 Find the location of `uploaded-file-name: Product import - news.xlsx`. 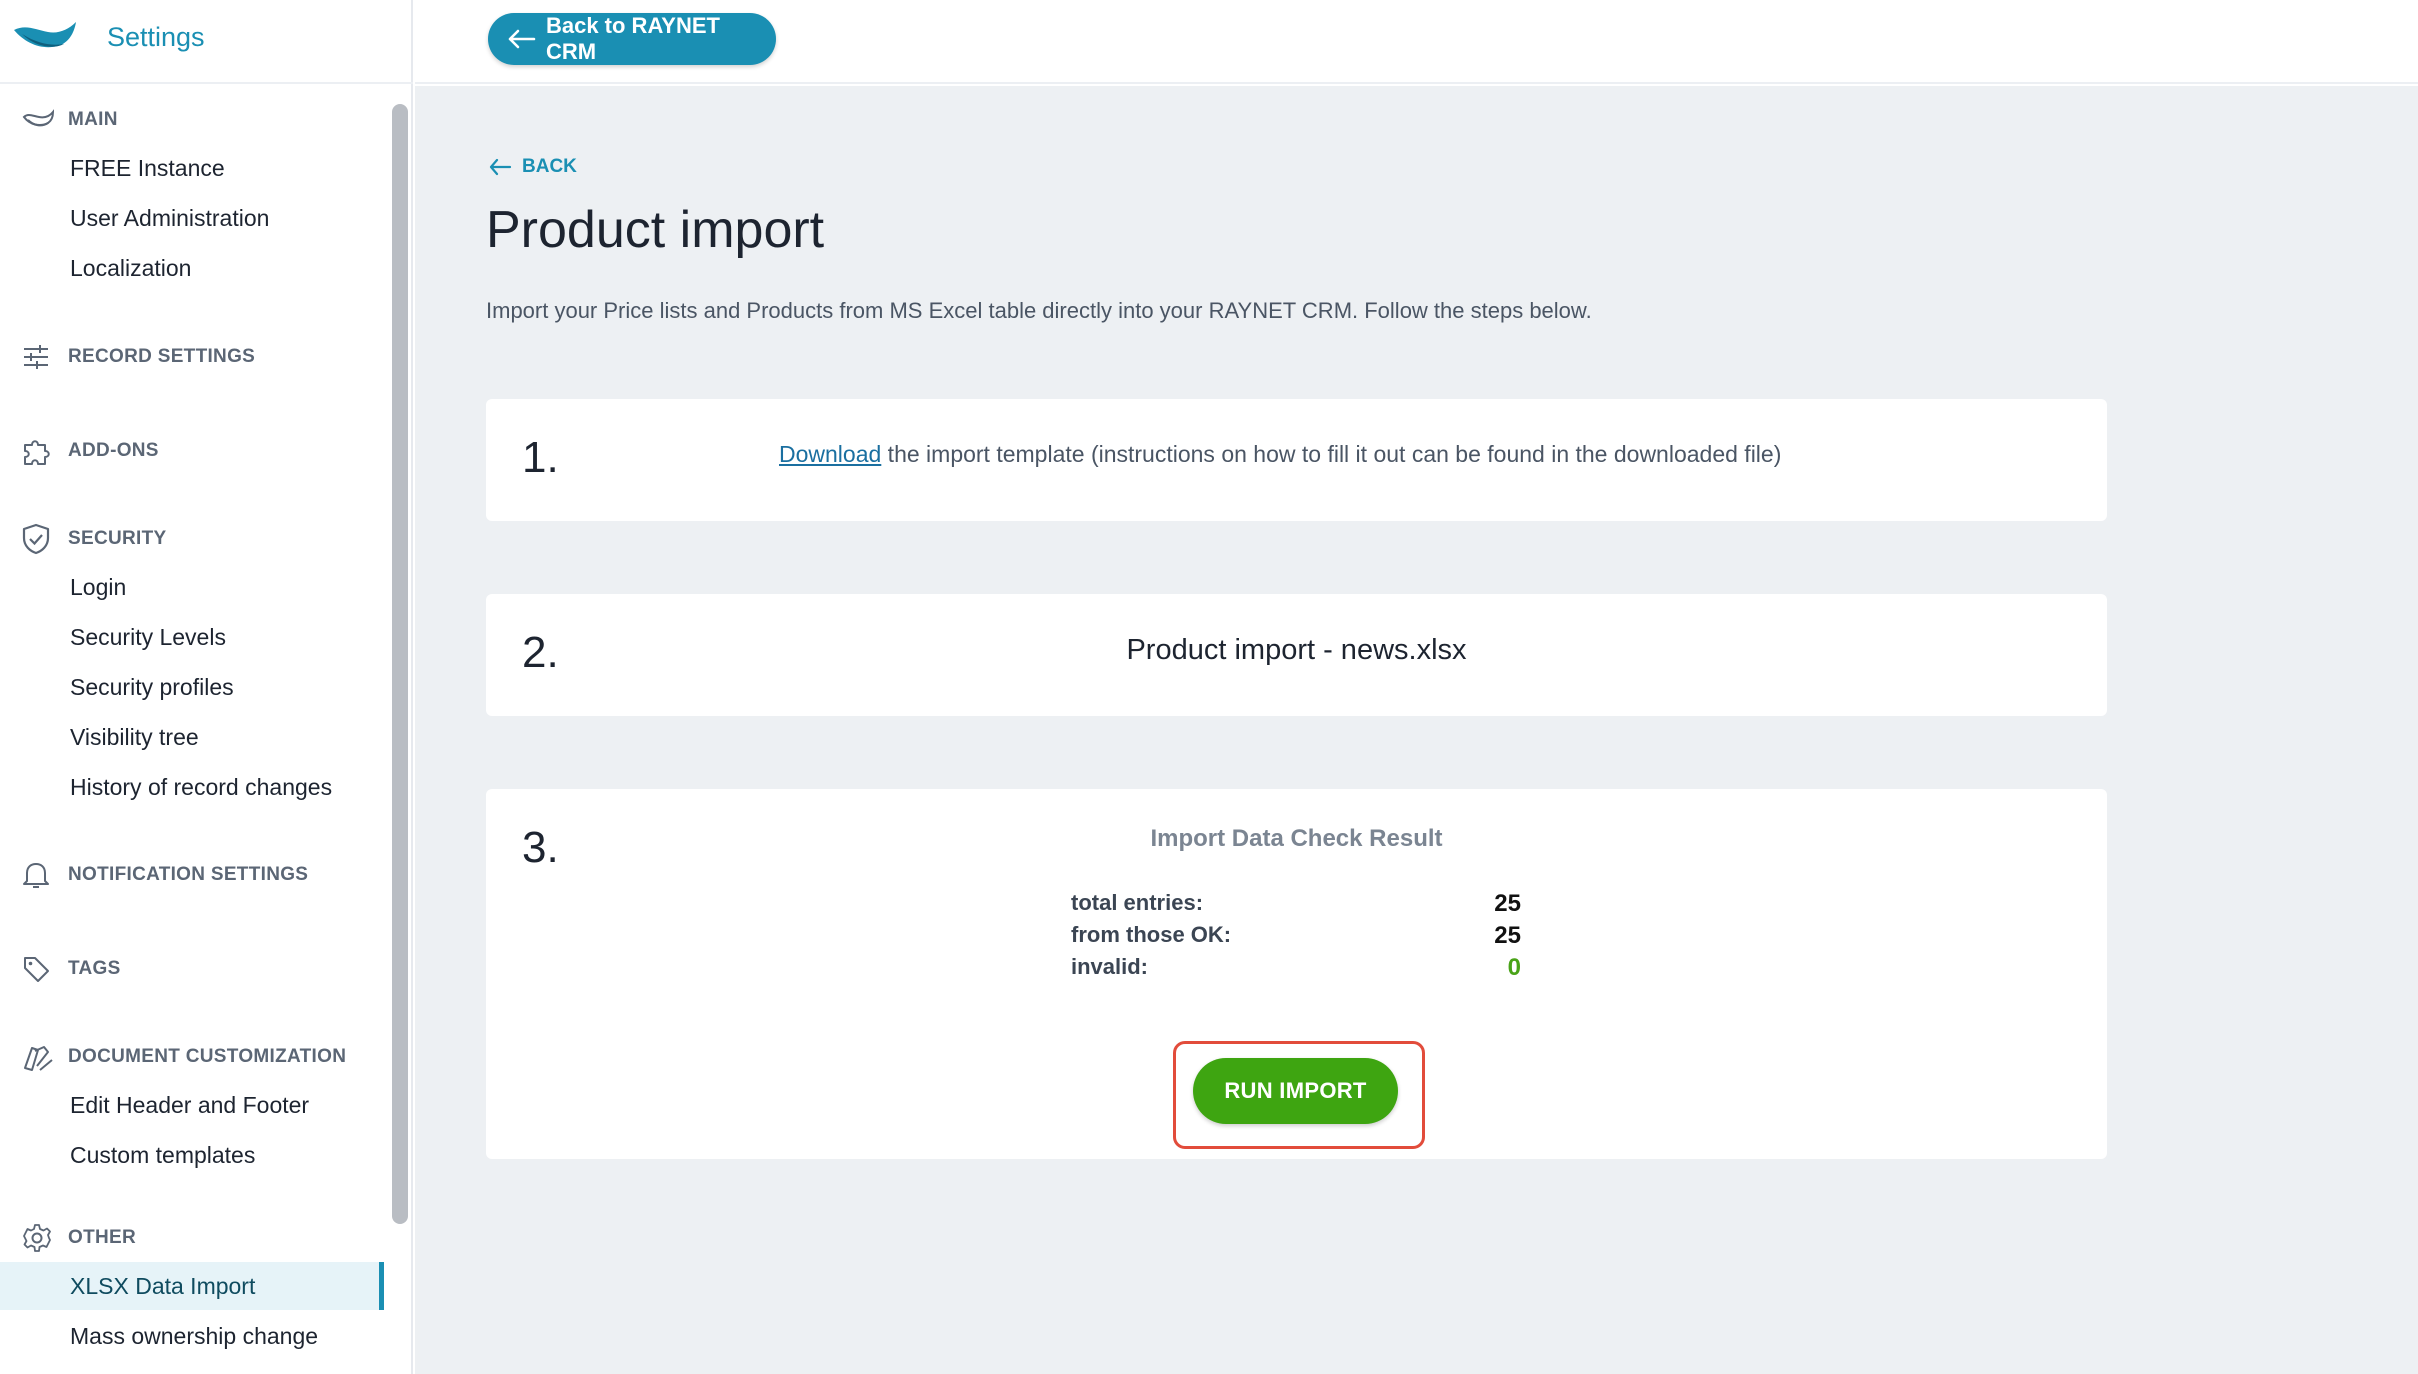

uploaded-file-name: Product import - news.xlsx is located at coordinates (1296, 650).